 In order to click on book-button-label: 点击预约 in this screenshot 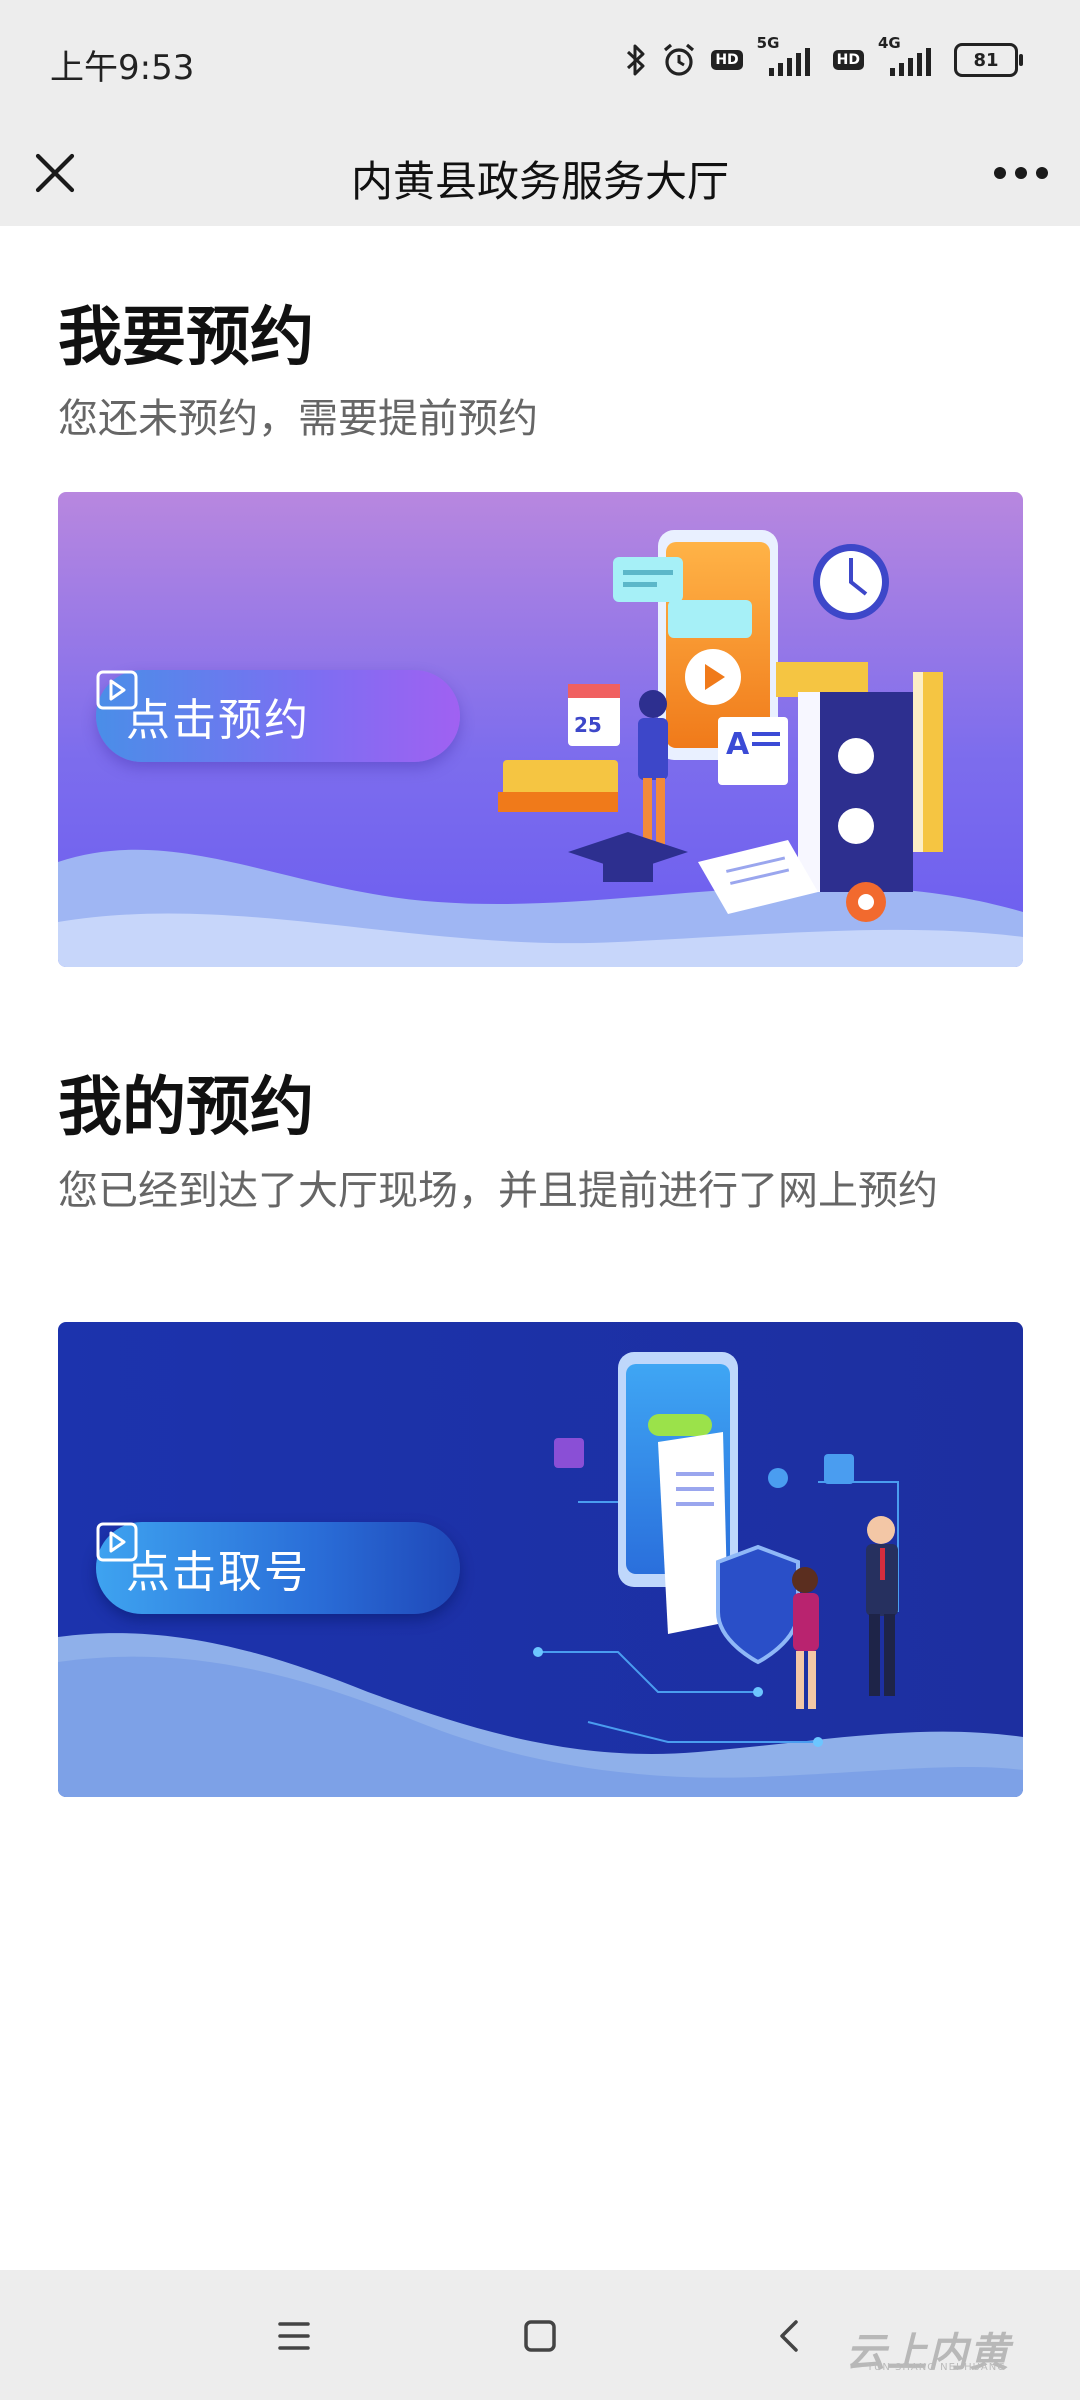, I will do `click(218, 720)`.